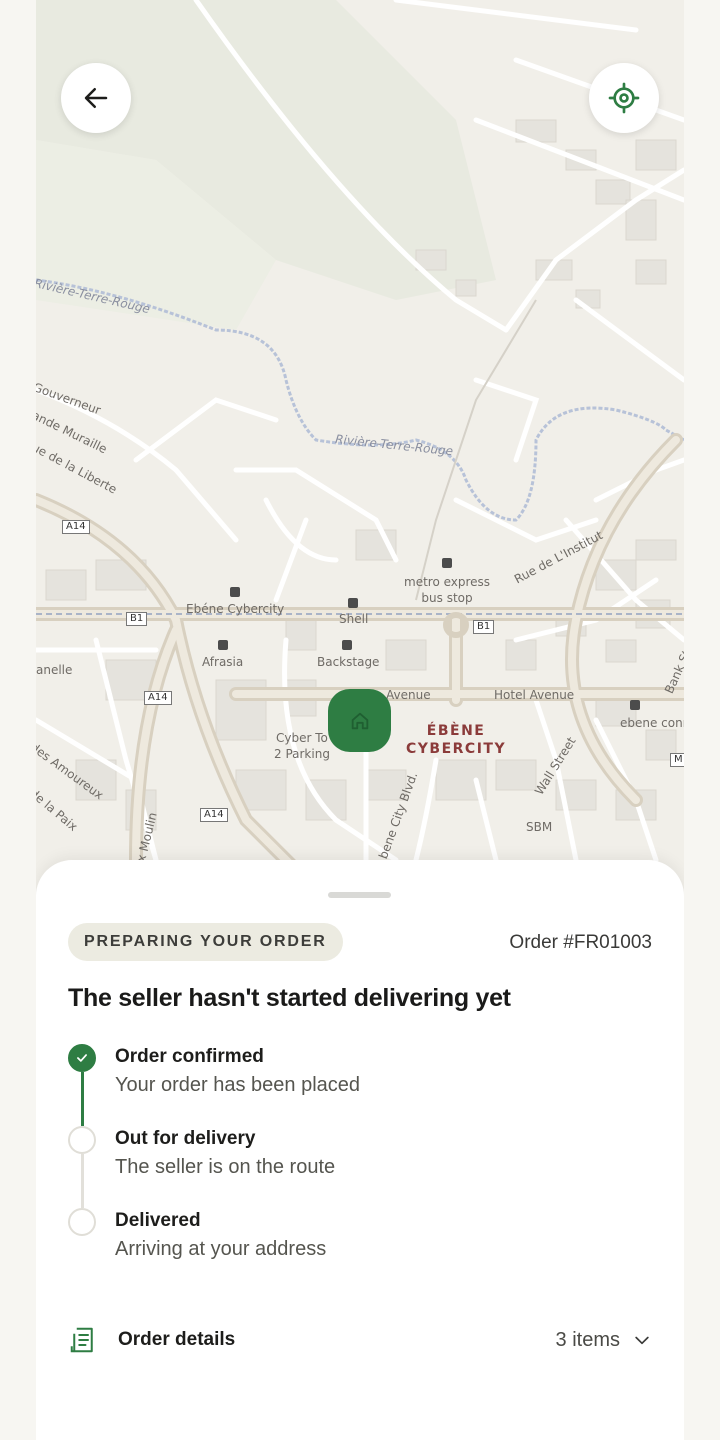  I want to click on check-icon, so click(82, 1058).